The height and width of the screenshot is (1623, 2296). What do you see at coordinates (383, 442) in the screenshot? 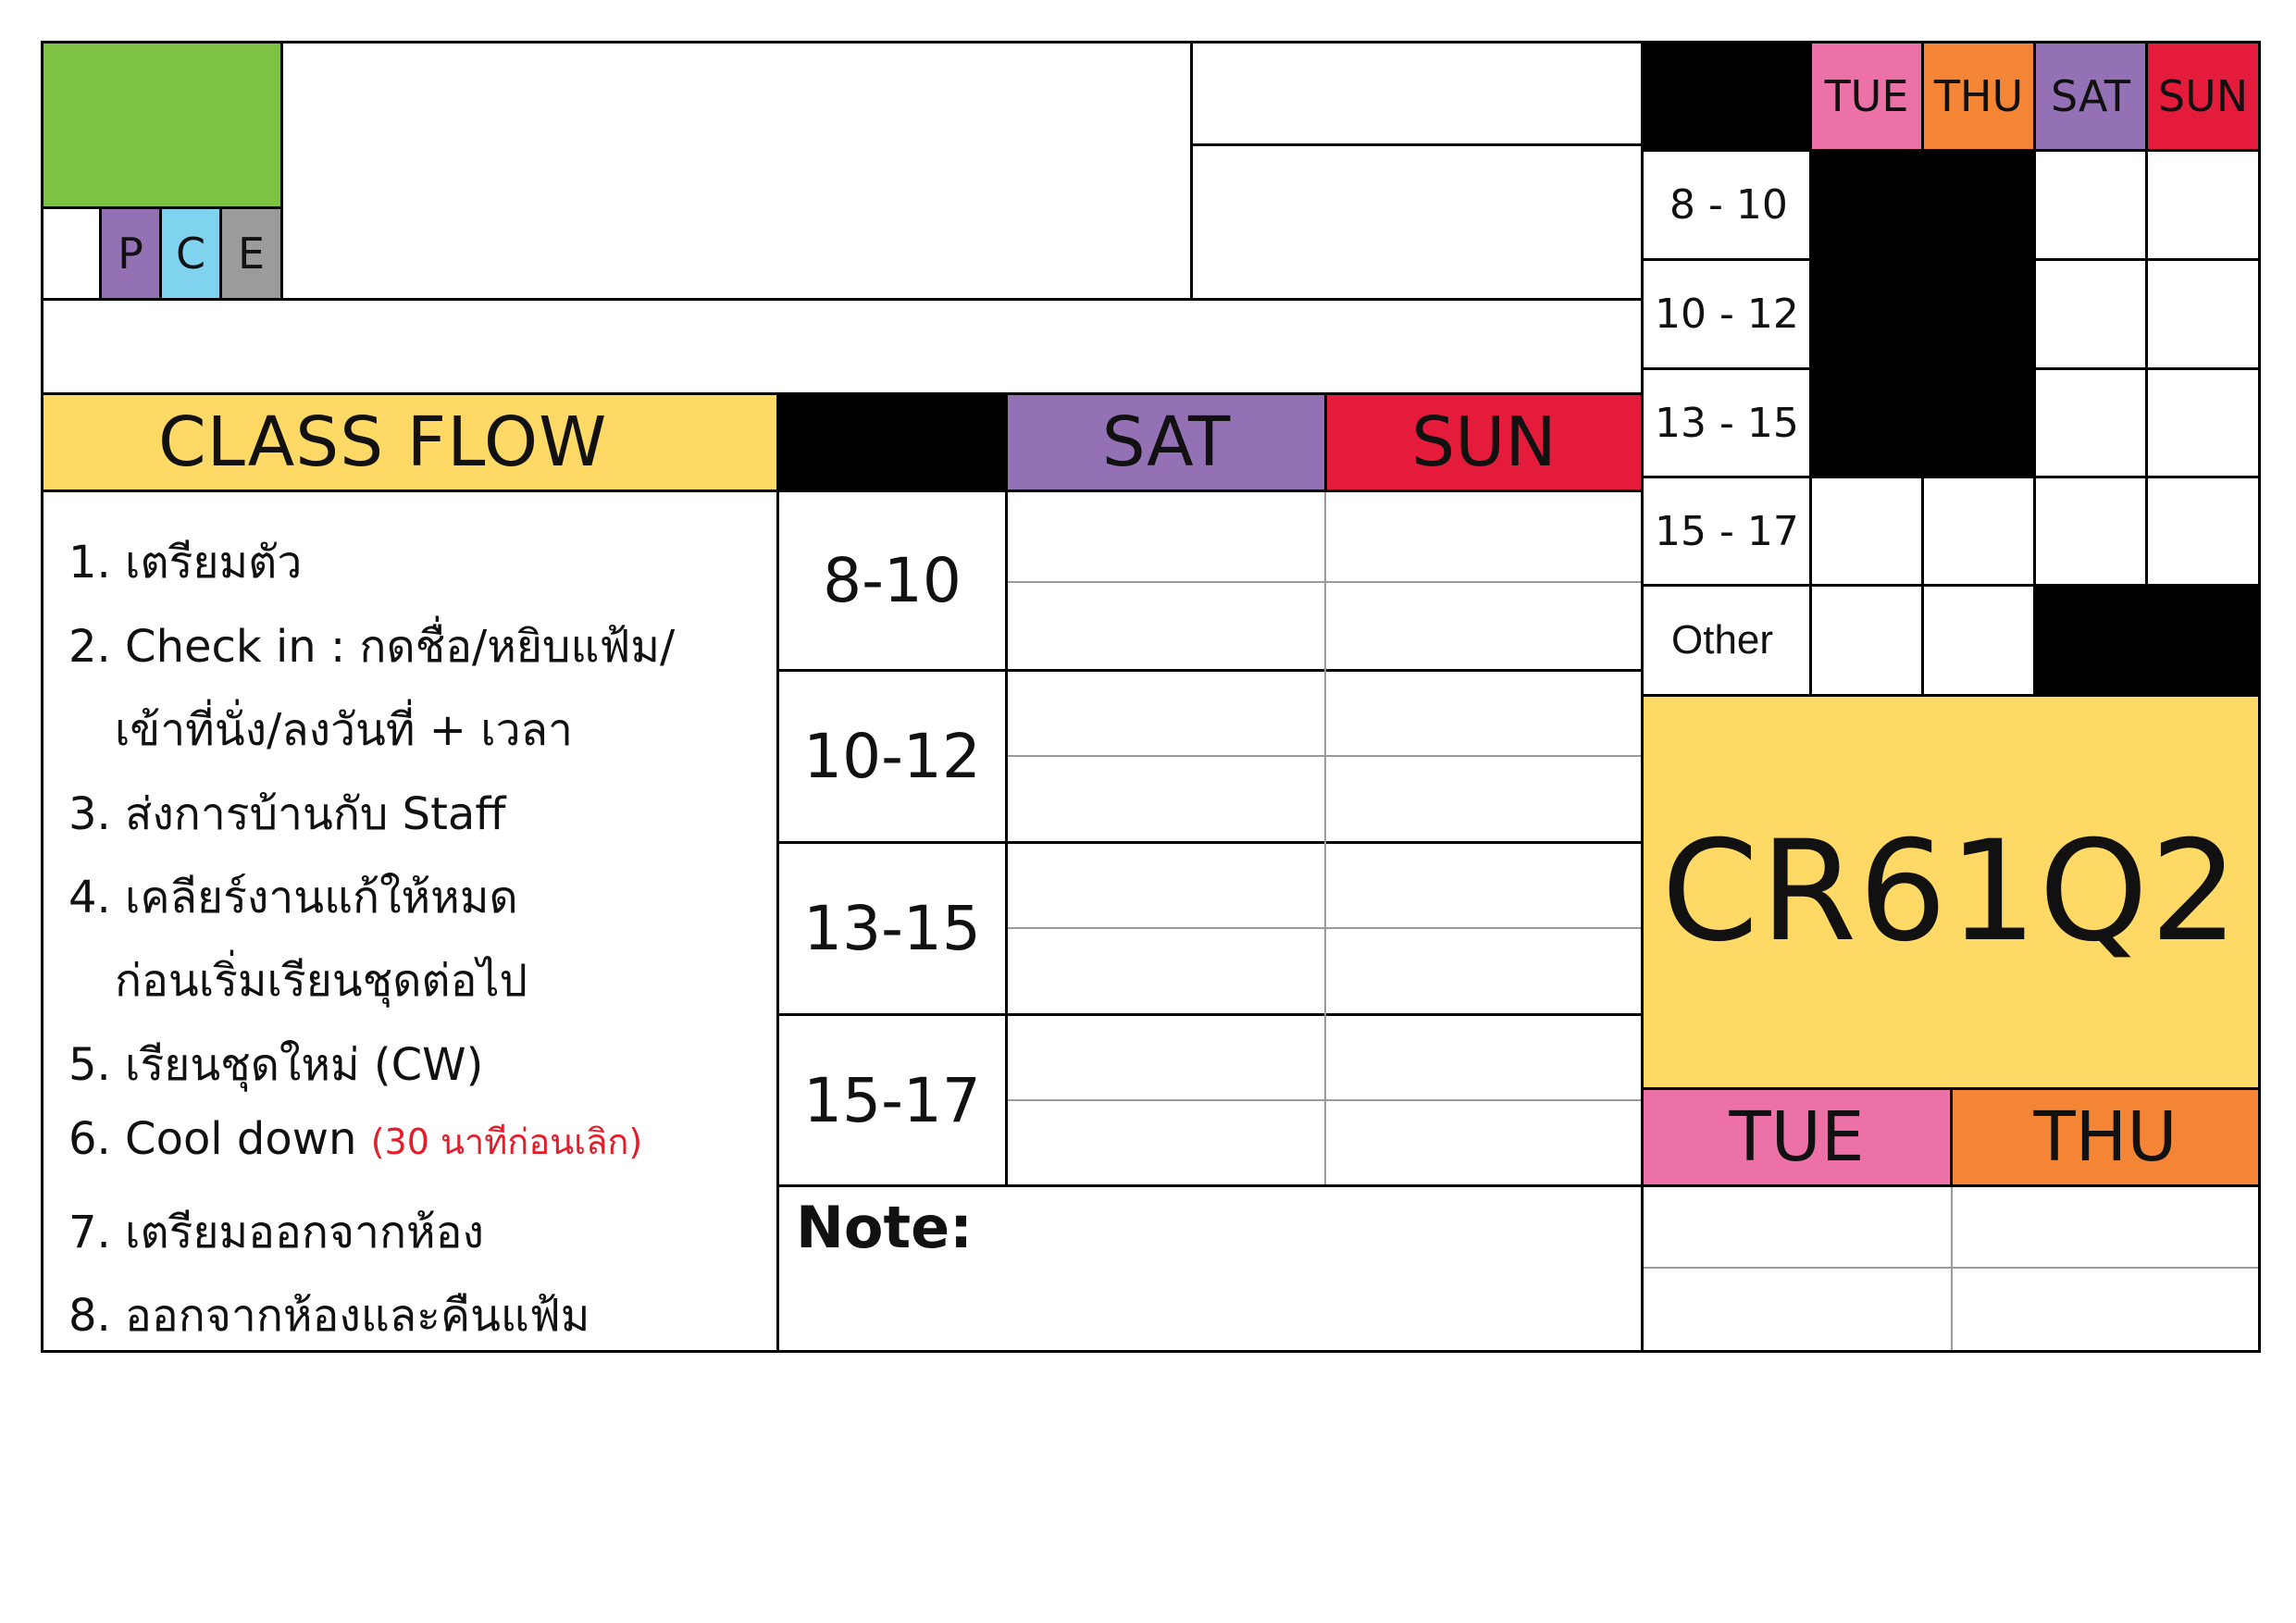
I see `class-flow-title: CLASS FLOW` at bounding box center [383, 442].